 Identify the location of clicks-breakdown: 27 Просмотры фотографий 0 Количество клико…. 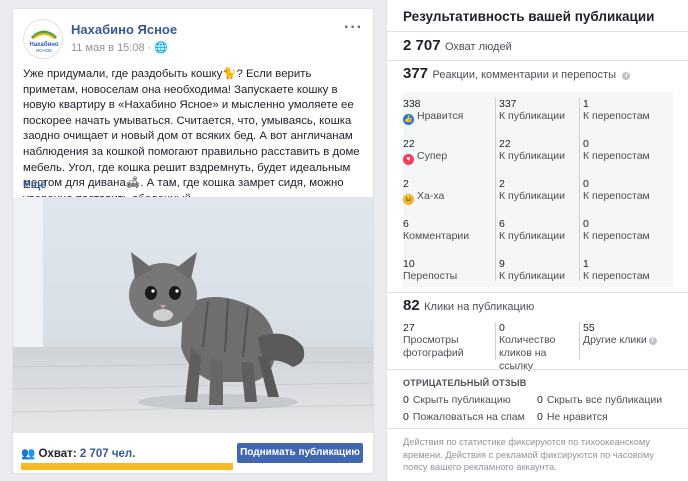
(539, 347).